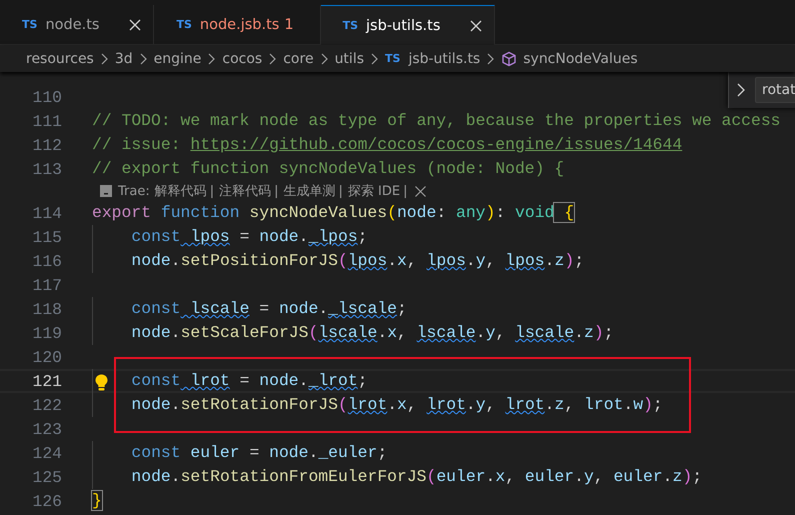  What do you see at coordinates (46, 121) in the screenshot?
I see `line-number: 111` at bounding box center [46, 121].